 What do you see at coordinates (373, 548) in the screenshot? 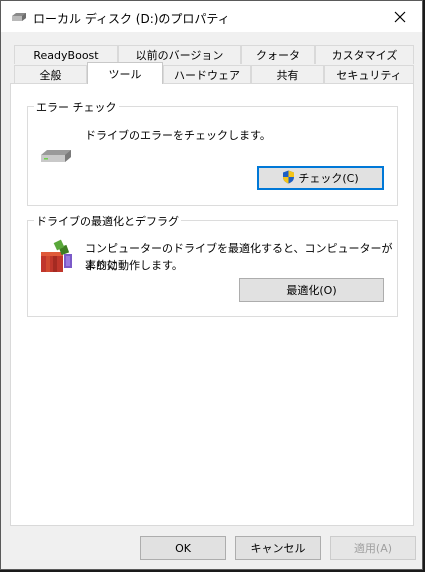
I see `apply-button: 適用(A)` at bounding box center [373, 548].